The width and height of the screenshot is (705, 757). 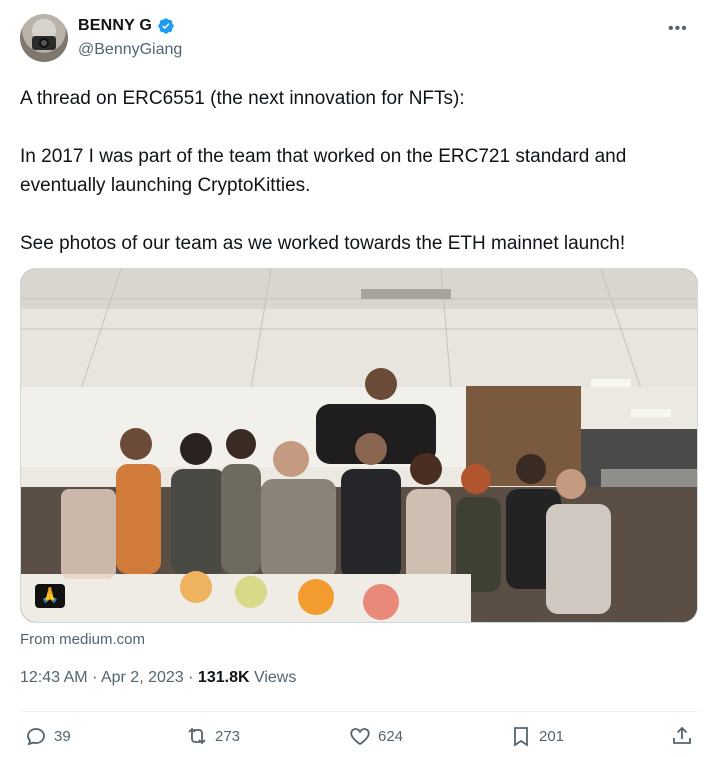 I want to click on bookmark-button: 201, so click(x=536, y=736).